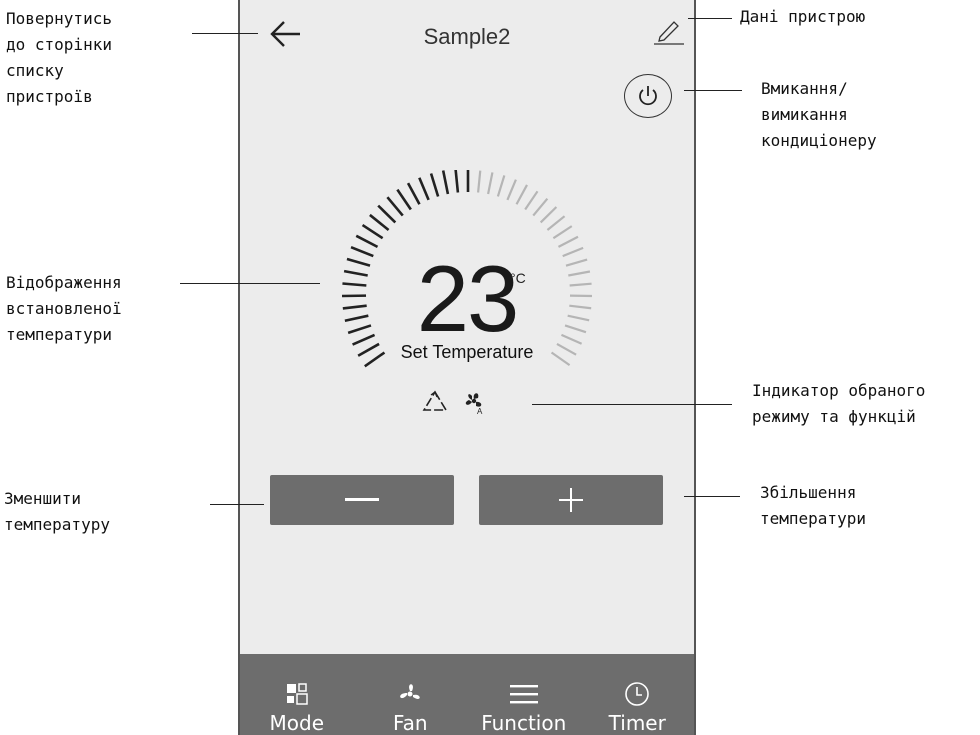 The height and width of the screenshot is (735, 980). I want to click on recycle-icon, so click(435, 400).